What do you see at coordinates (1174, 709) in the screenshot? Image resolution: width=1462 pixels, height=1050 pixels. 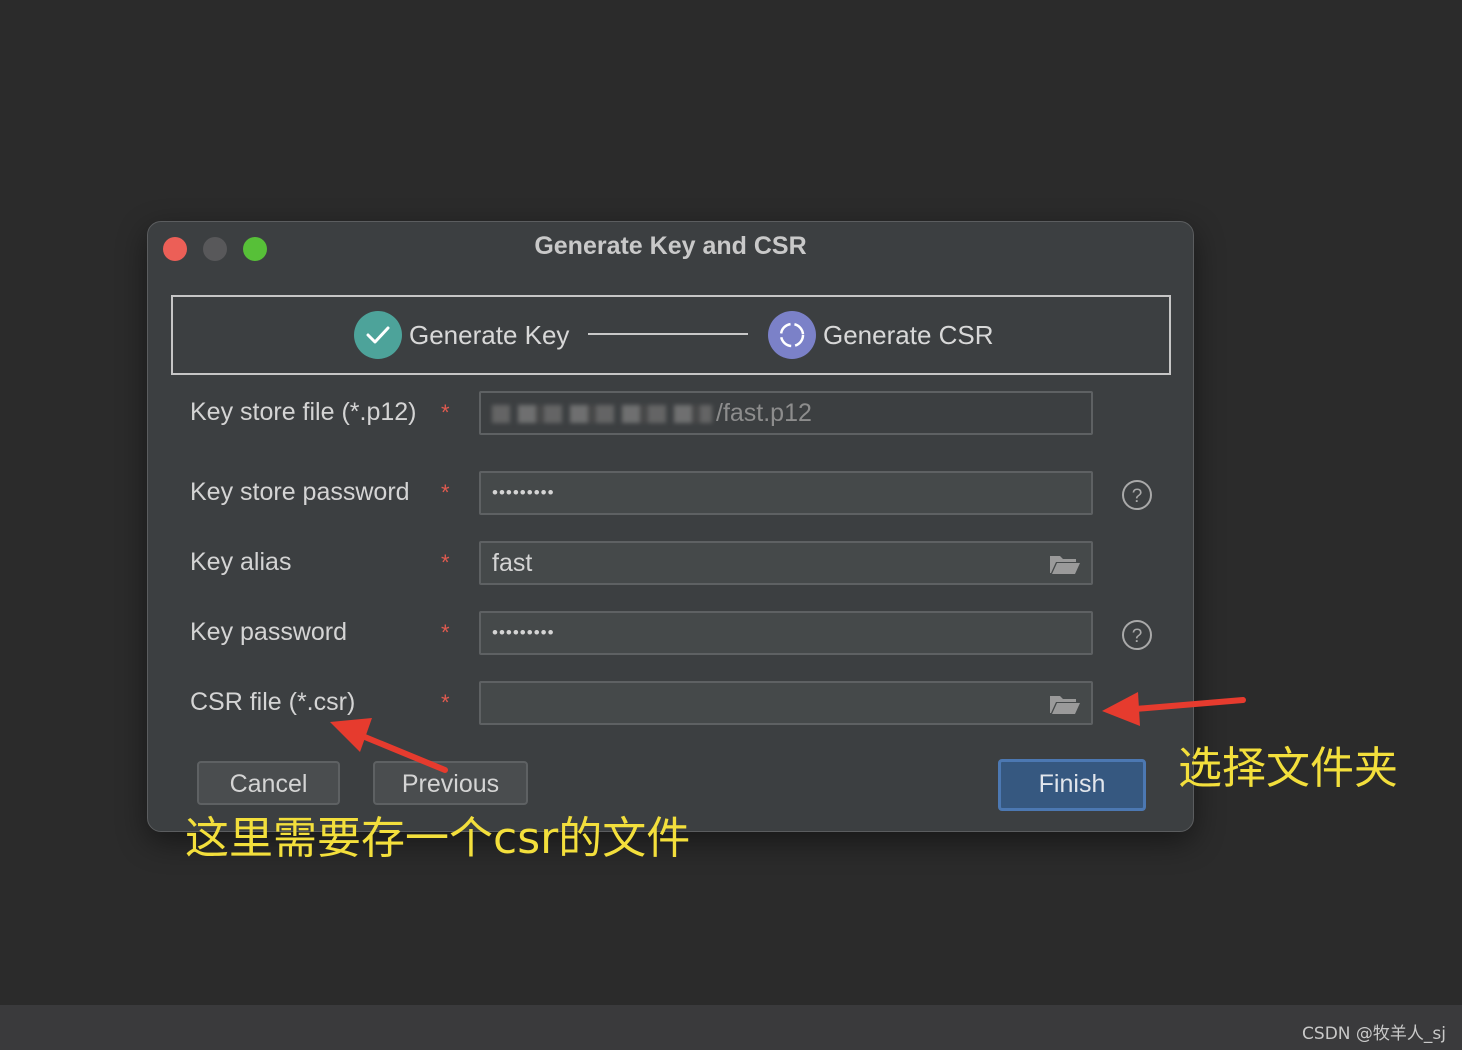 I see `arrow-to-folder-icon` at bounding box center [1174, 709].